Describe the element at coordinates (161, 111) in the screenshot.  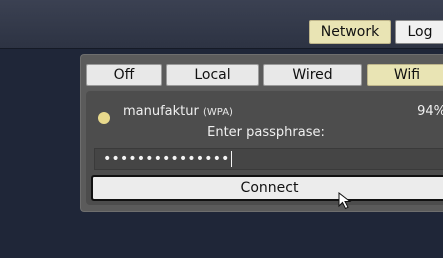
I see `network-ssid: manufaktur` at that location.